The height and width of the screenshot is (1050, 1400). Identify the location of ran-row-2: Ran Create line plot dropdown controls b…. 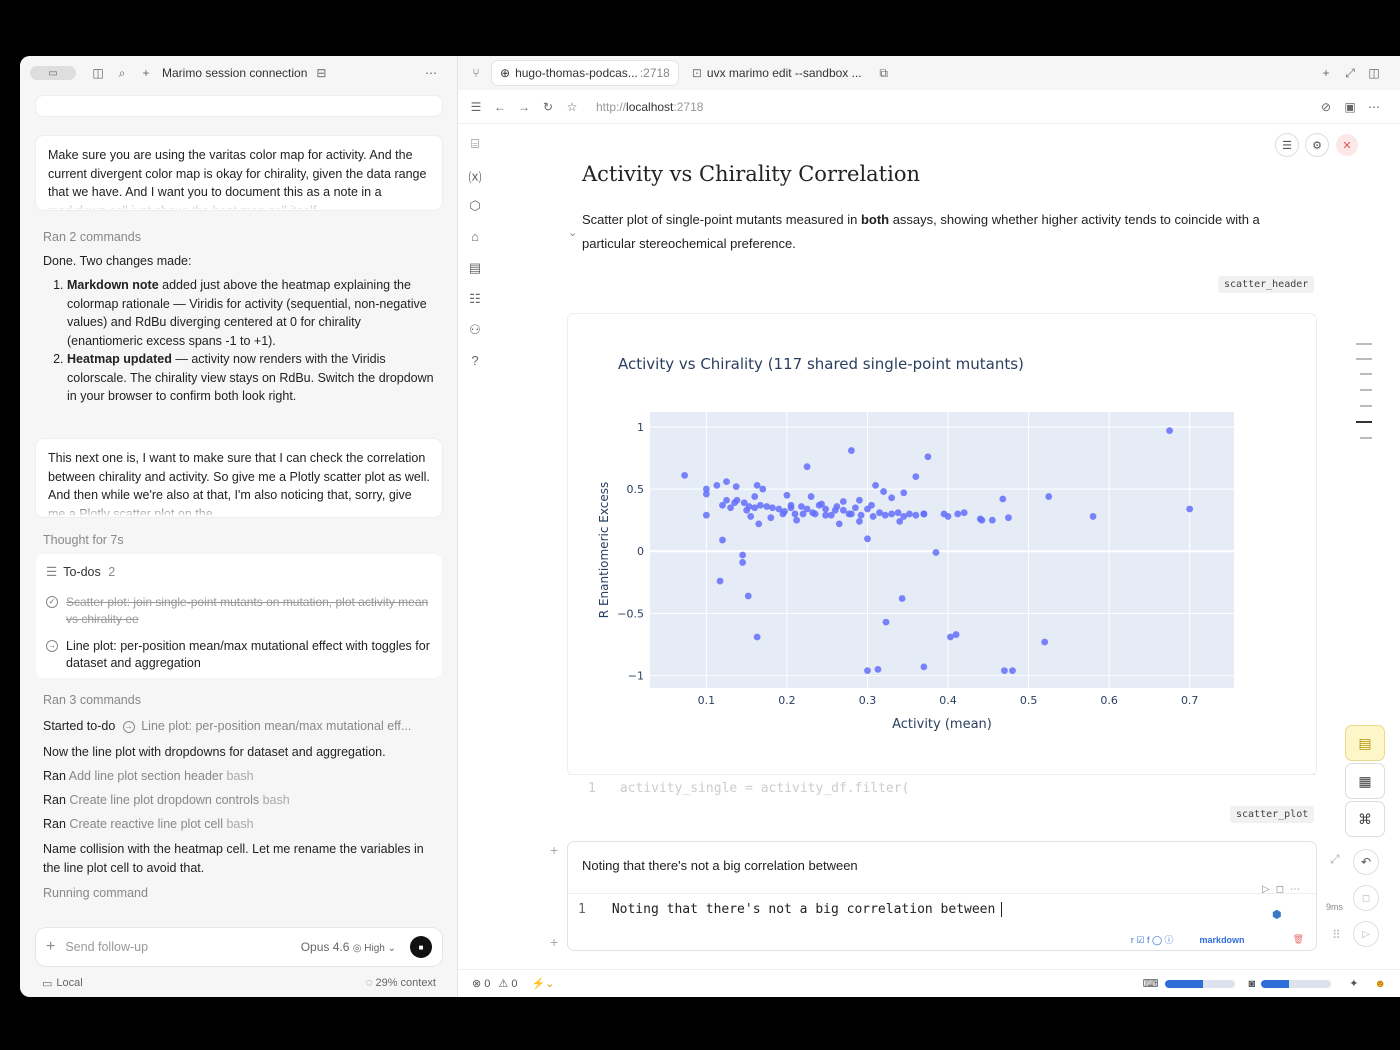
(240, 800).